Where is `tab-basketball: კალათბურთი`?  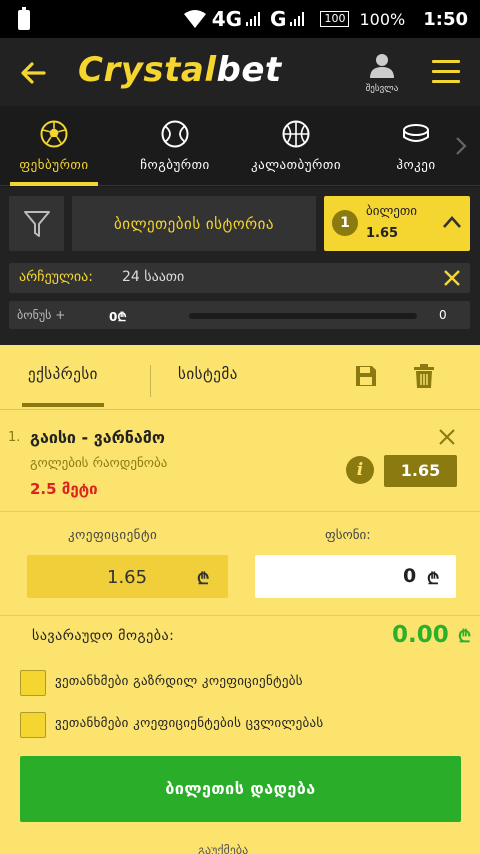 tab-basketball: კალათბურთი is located at coordinates (296, 153).